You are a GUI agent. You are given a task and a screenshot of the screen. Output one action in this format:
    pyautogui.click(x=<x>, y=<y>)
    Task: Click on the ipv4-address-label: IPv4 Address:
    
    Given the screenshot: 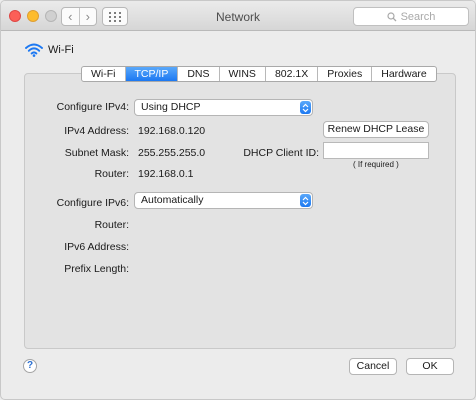 What is the action you would take?
    pyautogui.click(x=96, y=131)
    